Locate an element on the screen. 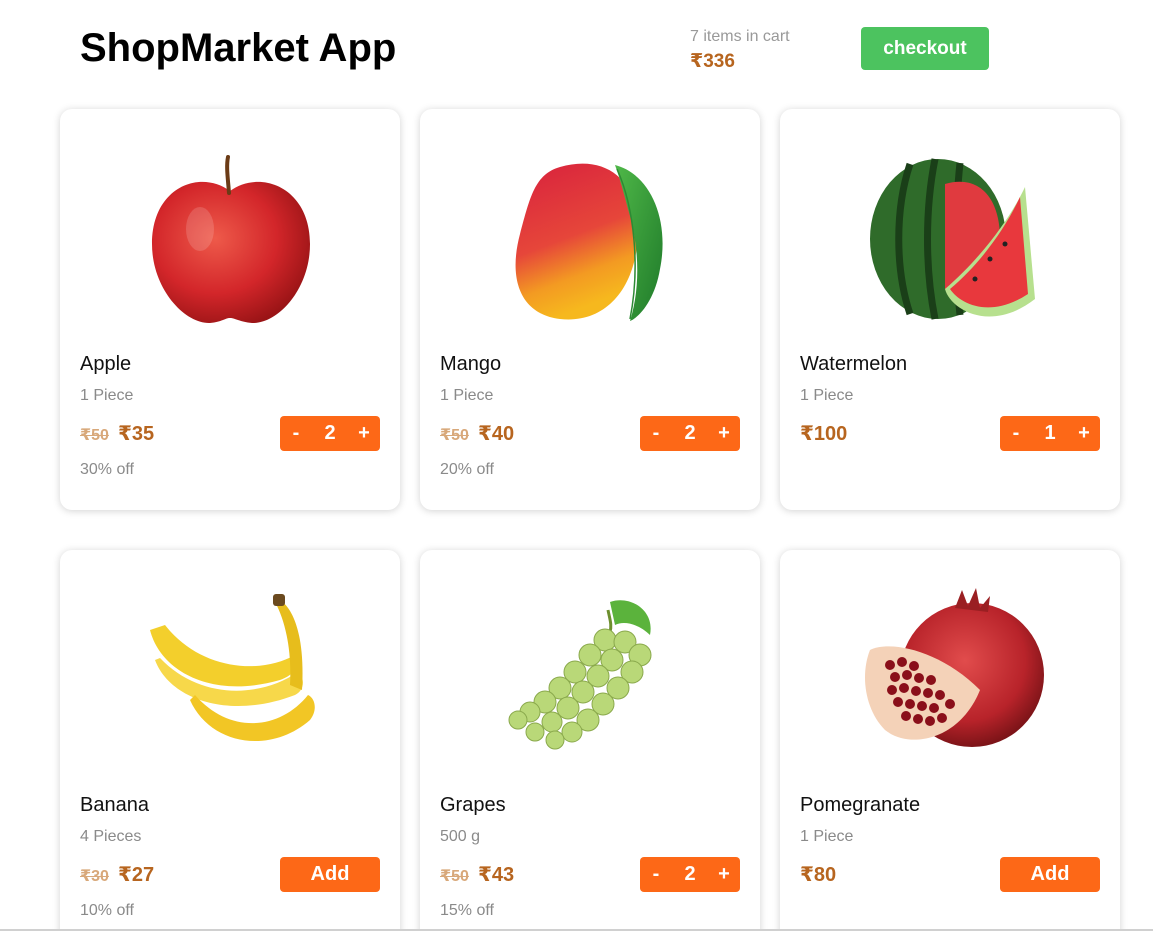 This screenshot has height=931, width=1153. price-row: ₹50 ₹35 is located at coordinates (117, 433).